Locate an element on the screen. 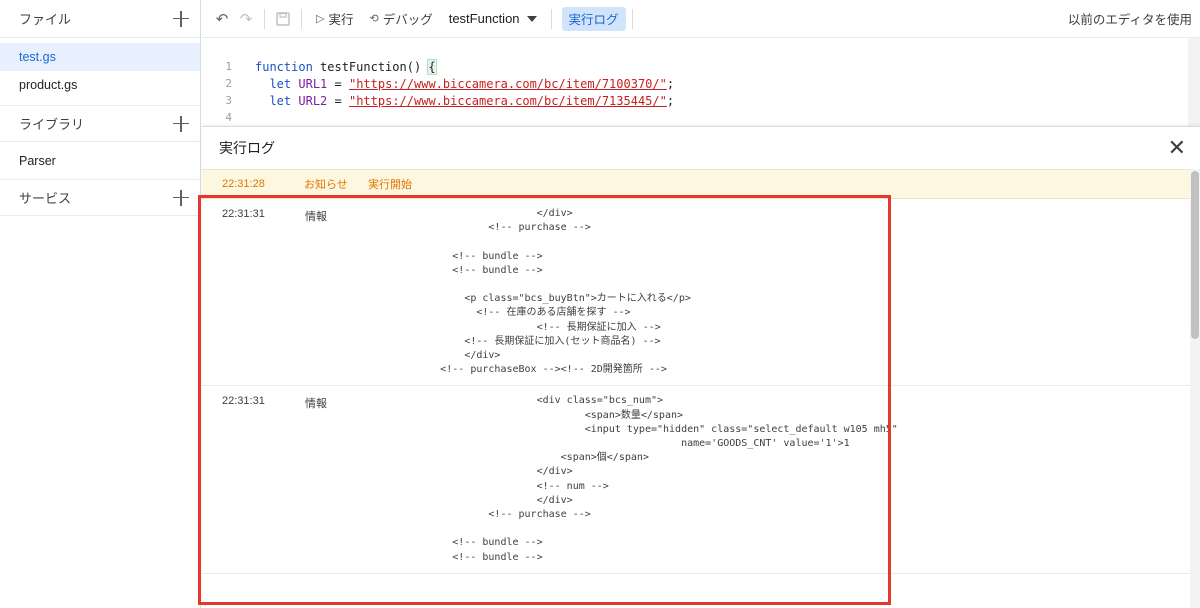  add-library-icon is located at coordinates (181, 124).